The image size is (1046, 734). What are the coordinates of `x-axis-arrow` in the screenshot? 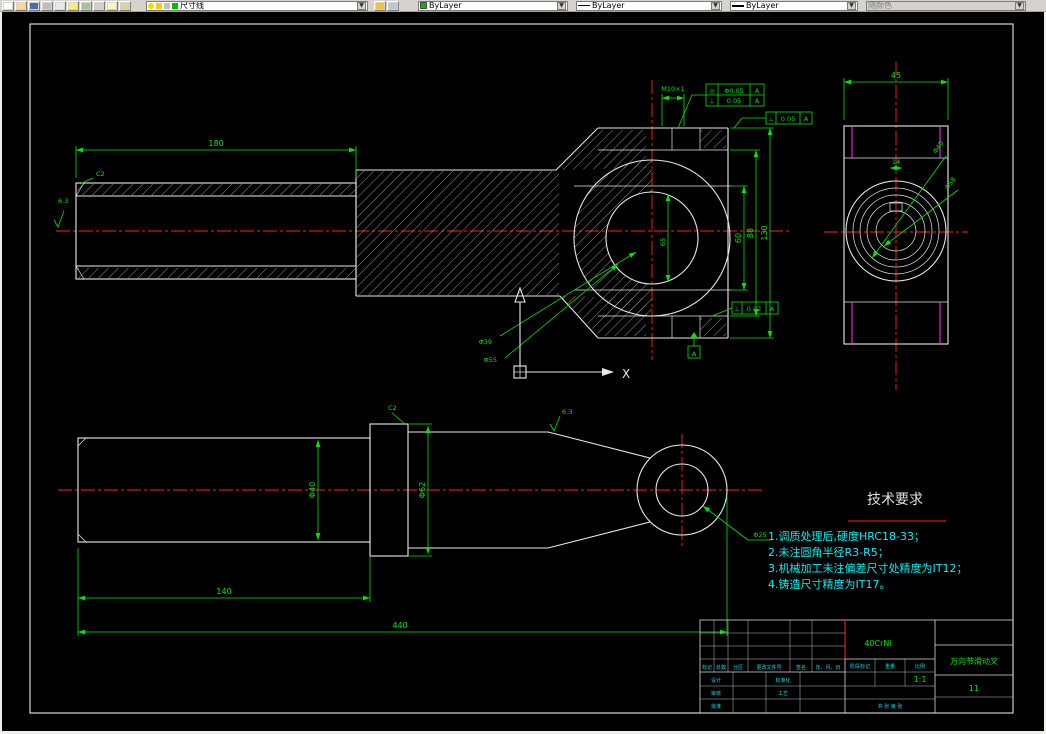 It's located at (608, 372).